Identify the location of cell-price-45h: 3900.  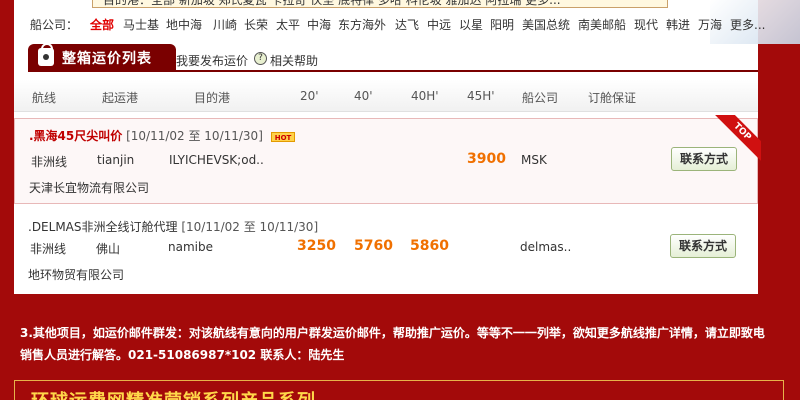
(486, 159).